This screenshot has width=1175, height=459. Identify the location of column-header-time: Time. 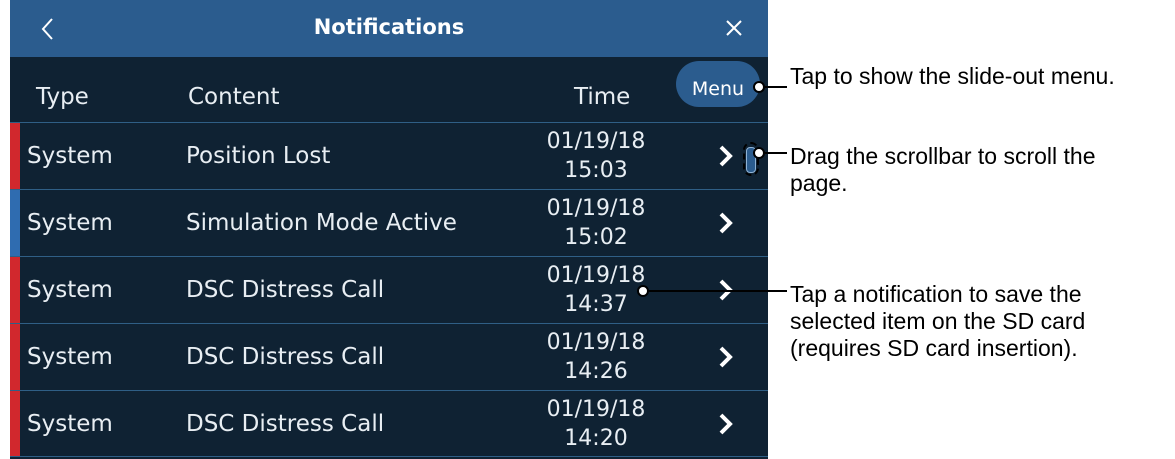
(602, 97).